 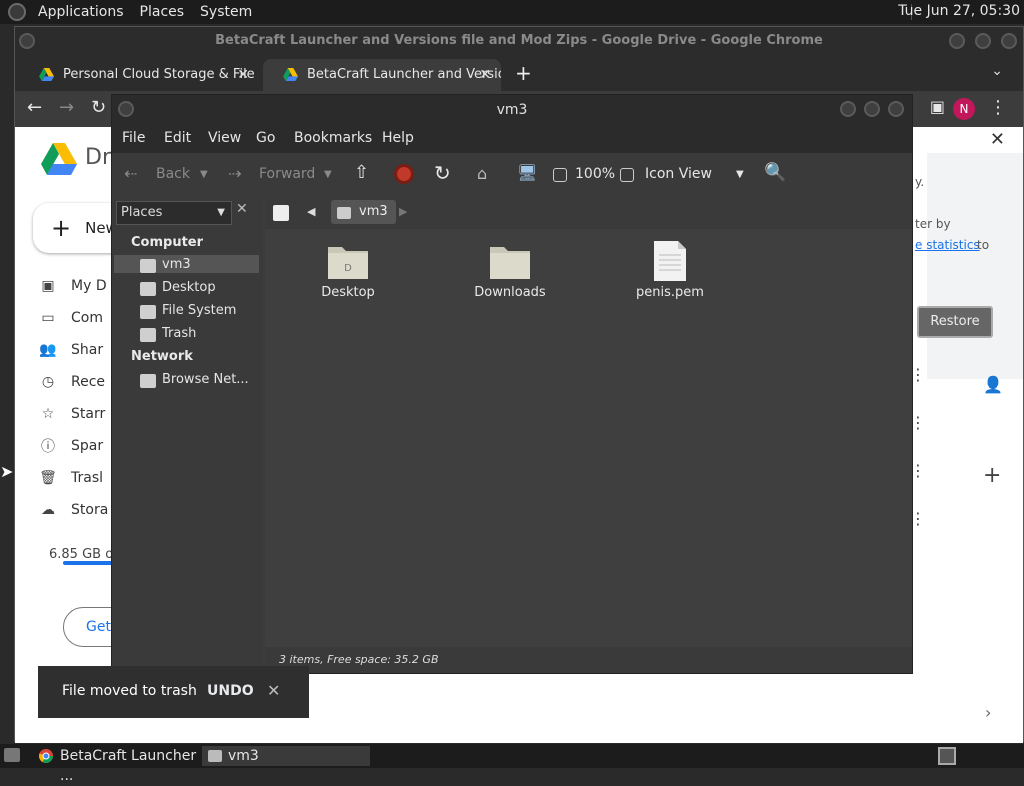 I want to click on file-item-desktop: D Desktop, so click(x=348, y=270).